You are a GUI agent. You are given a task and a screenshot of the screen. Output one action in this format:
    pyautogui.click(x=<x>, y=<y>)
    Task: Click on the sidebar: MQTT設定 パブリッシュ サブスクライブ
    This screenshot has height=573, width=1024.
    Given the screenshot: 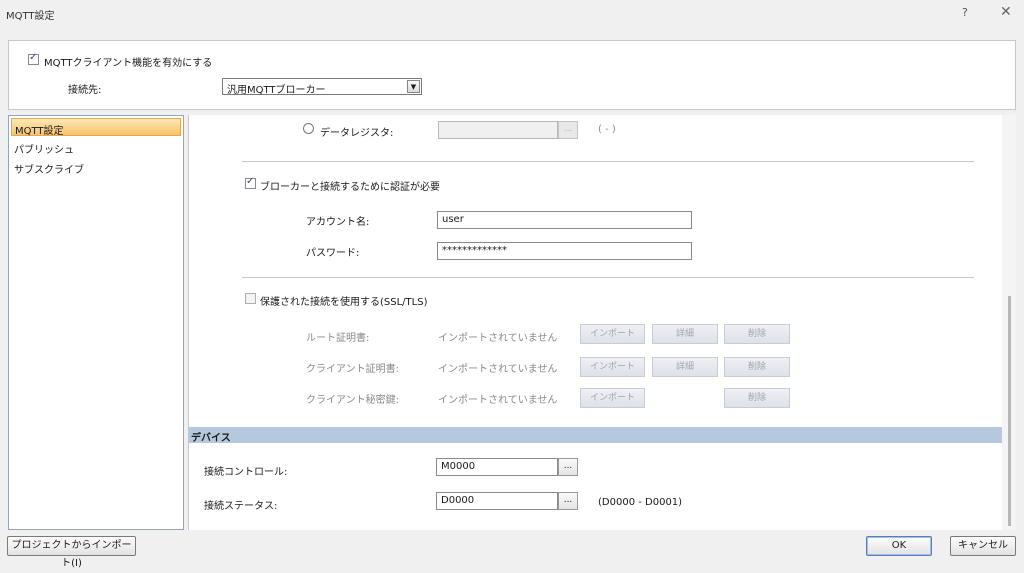 What is the action you would take?
    pyautogui.click(x=96, y=322)
    